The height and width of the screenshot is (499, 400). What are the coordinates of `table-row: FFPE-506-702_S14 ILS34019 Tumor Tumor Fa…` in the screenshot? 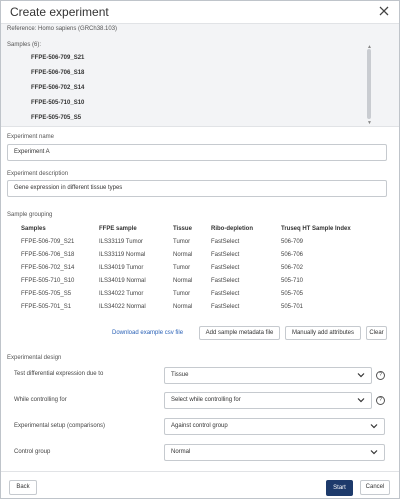 It's located at (200, 269).